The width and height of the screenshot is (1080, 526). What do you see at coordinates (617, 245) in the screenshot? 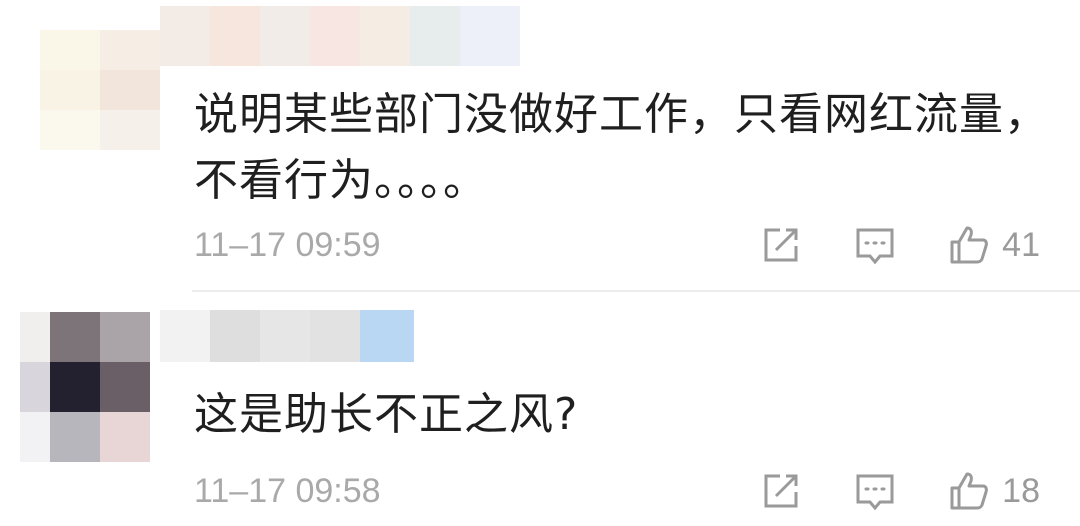
I see `comment-meta: 11–17 09:59 41` at bounding box center [617, 245].